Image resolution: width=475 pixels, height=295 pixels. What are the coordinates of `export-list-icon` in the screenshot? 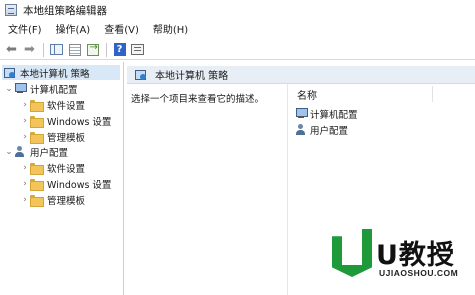 It's located at (92, 49).